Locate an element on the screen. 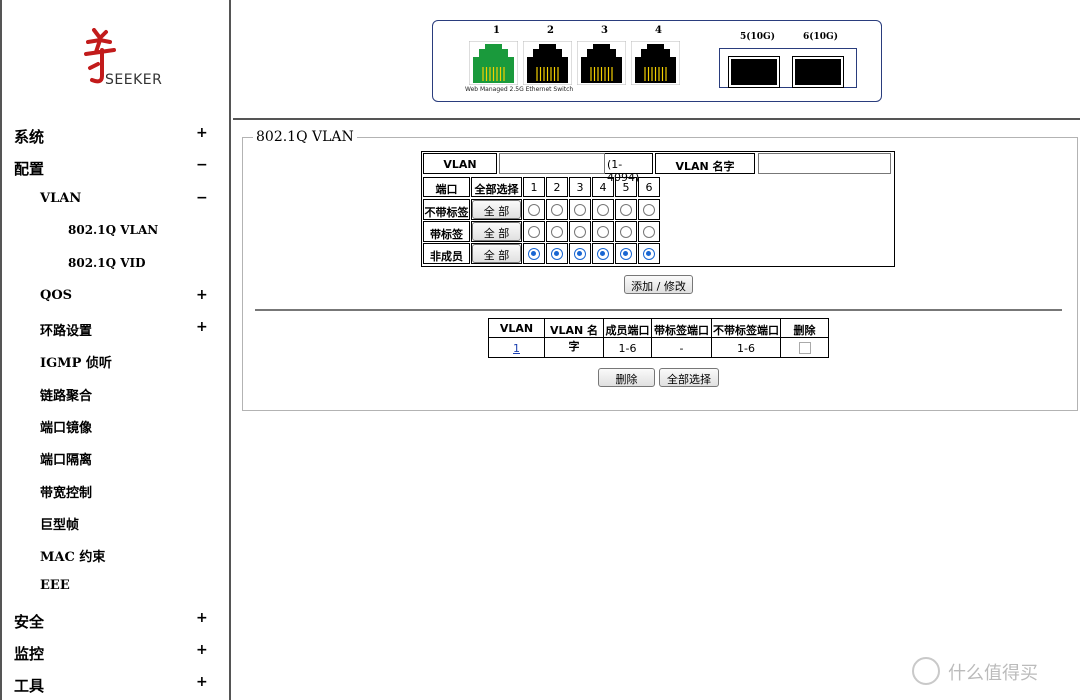  menu-port-isolation: 端口隔离 is located at coordinates (116, 458).